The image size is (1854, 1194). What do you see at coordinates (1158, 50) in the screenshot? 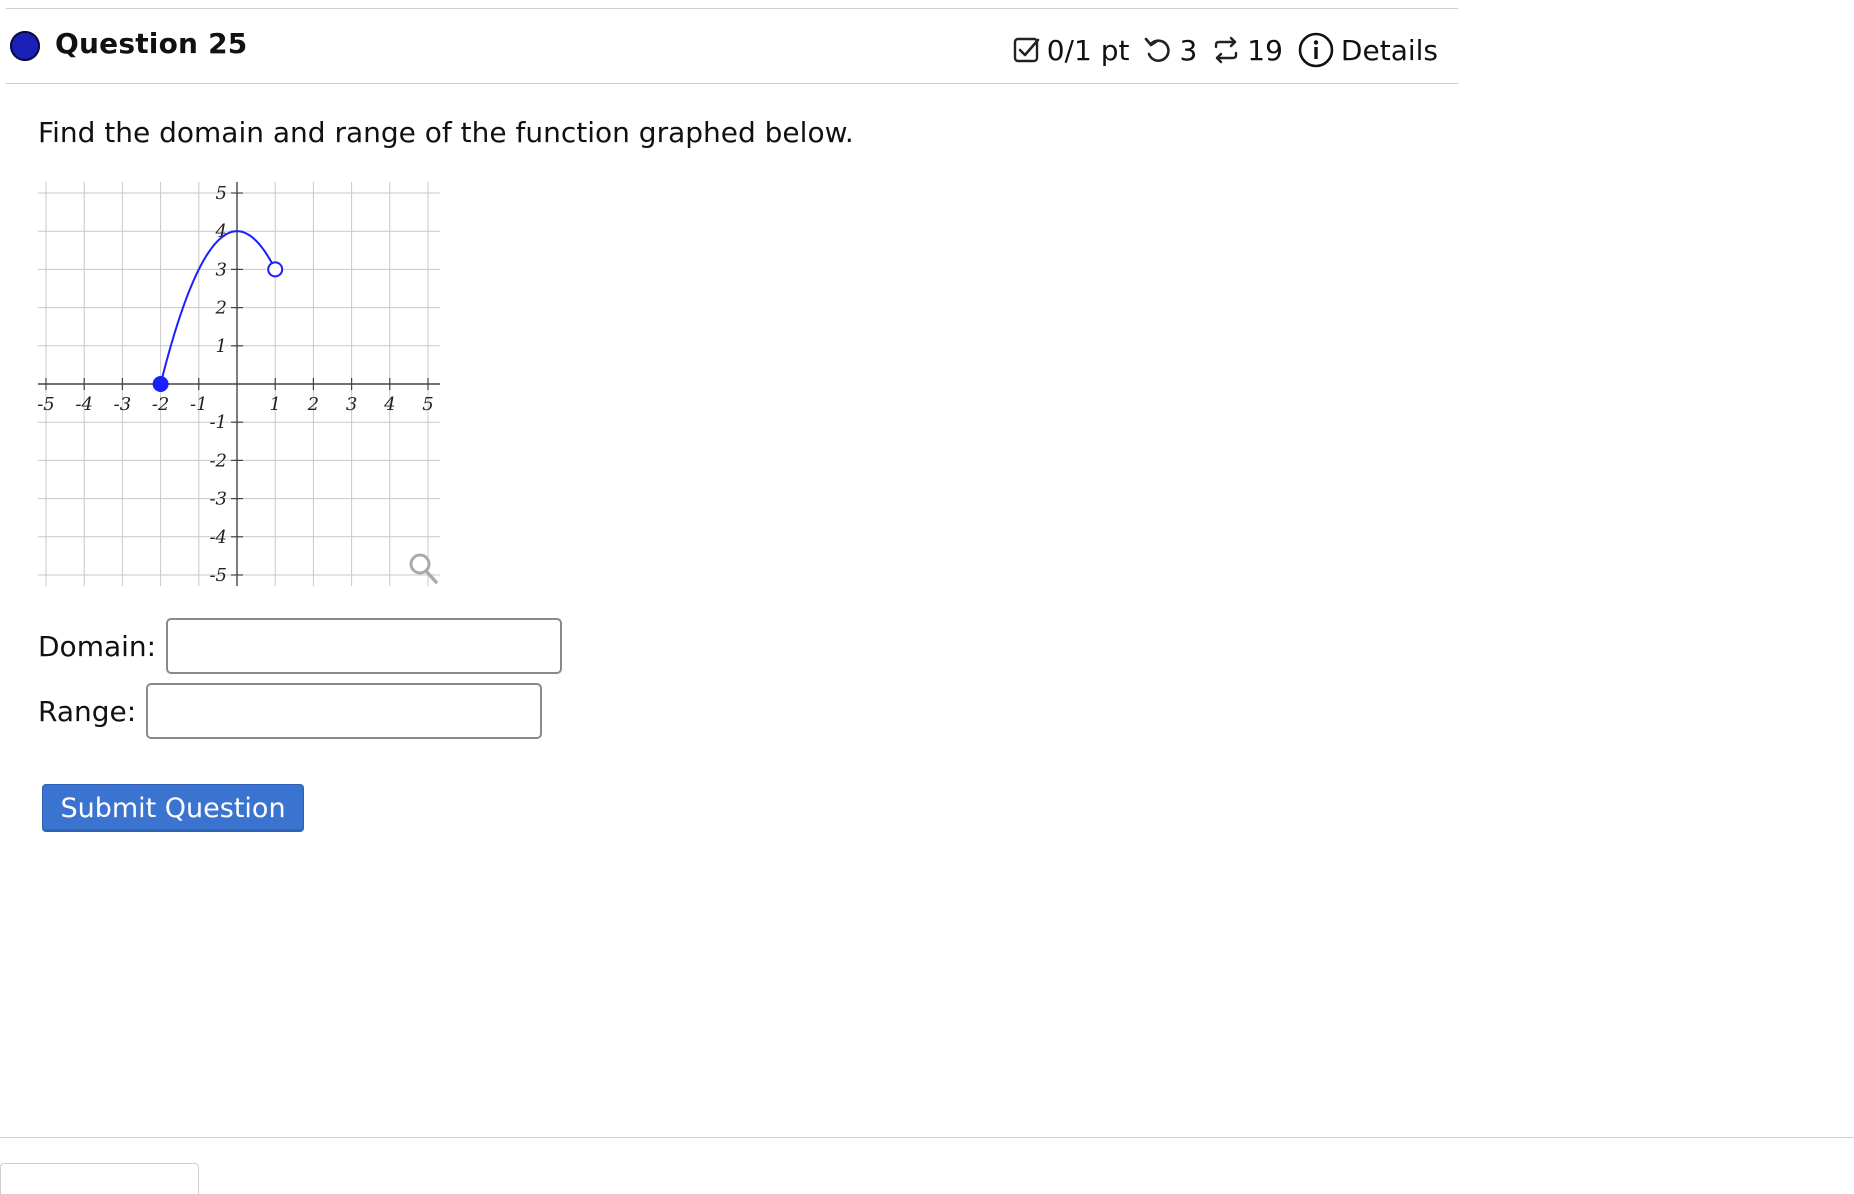
I see `undo-icon` at bounding box center [1158, 50].